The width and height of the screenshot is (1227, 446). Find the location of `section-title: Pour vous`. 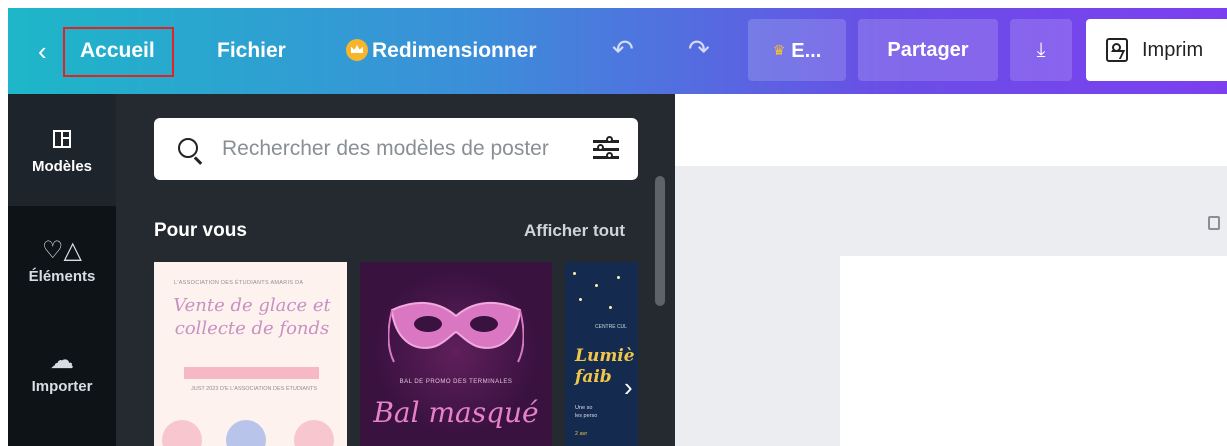

section-title: Pour vous is located at coordinates (200, 230).